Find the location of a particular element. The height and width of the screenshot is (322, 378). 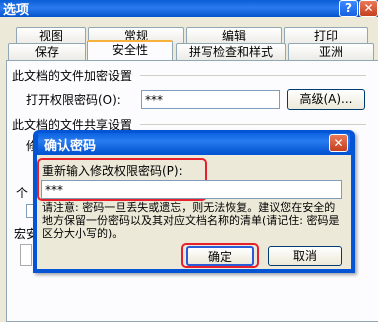

close-icon: ✕ is located at coordinates (368, 8).